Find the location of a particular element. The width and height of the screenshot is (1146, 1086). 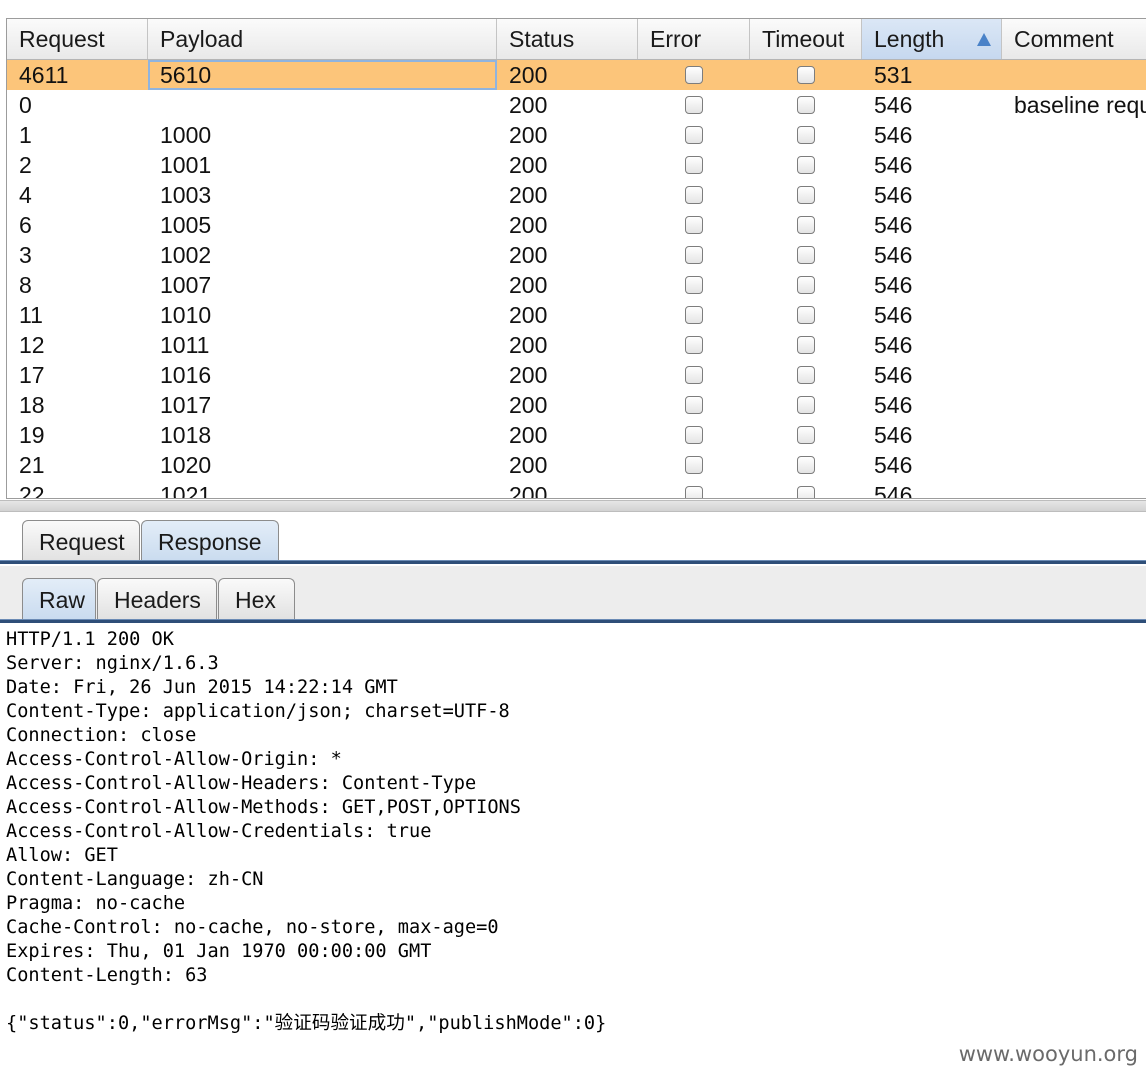

cell-payload: 1000 is located at coordinates (186, 135).